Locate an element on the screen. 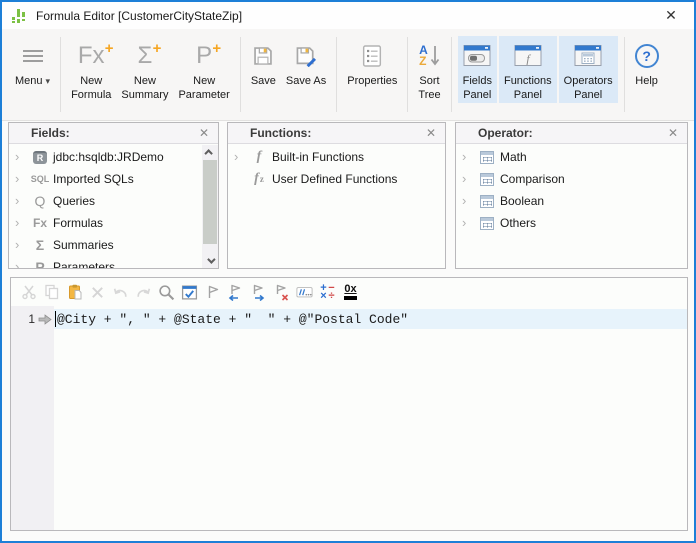 Image resolution: width=696 pixels, height=543 pixels. tree-item-label: Parameters is located at coordinates (84, 264).